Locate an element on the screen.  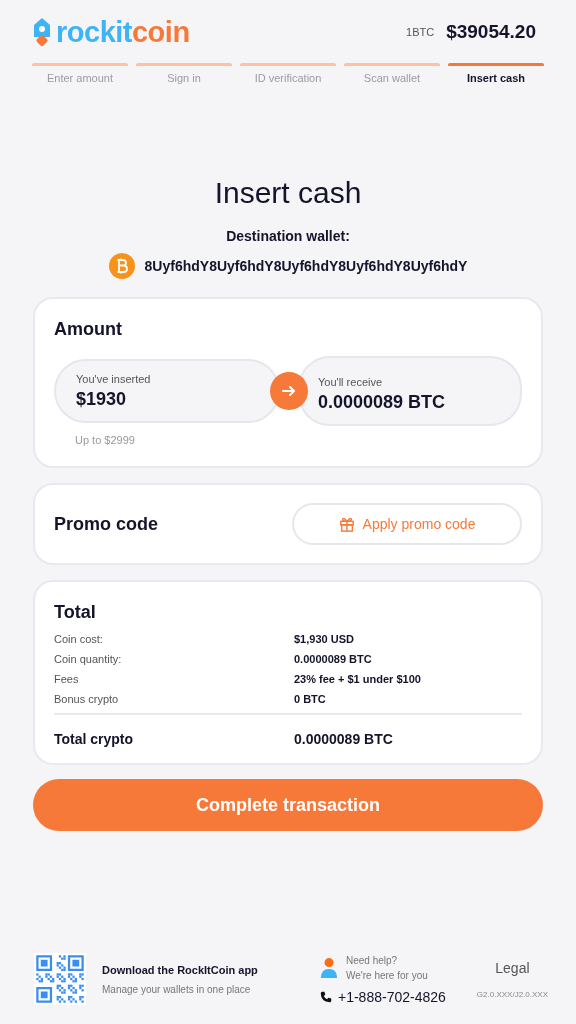
card-title: Total is located at coordinates (75, 612).